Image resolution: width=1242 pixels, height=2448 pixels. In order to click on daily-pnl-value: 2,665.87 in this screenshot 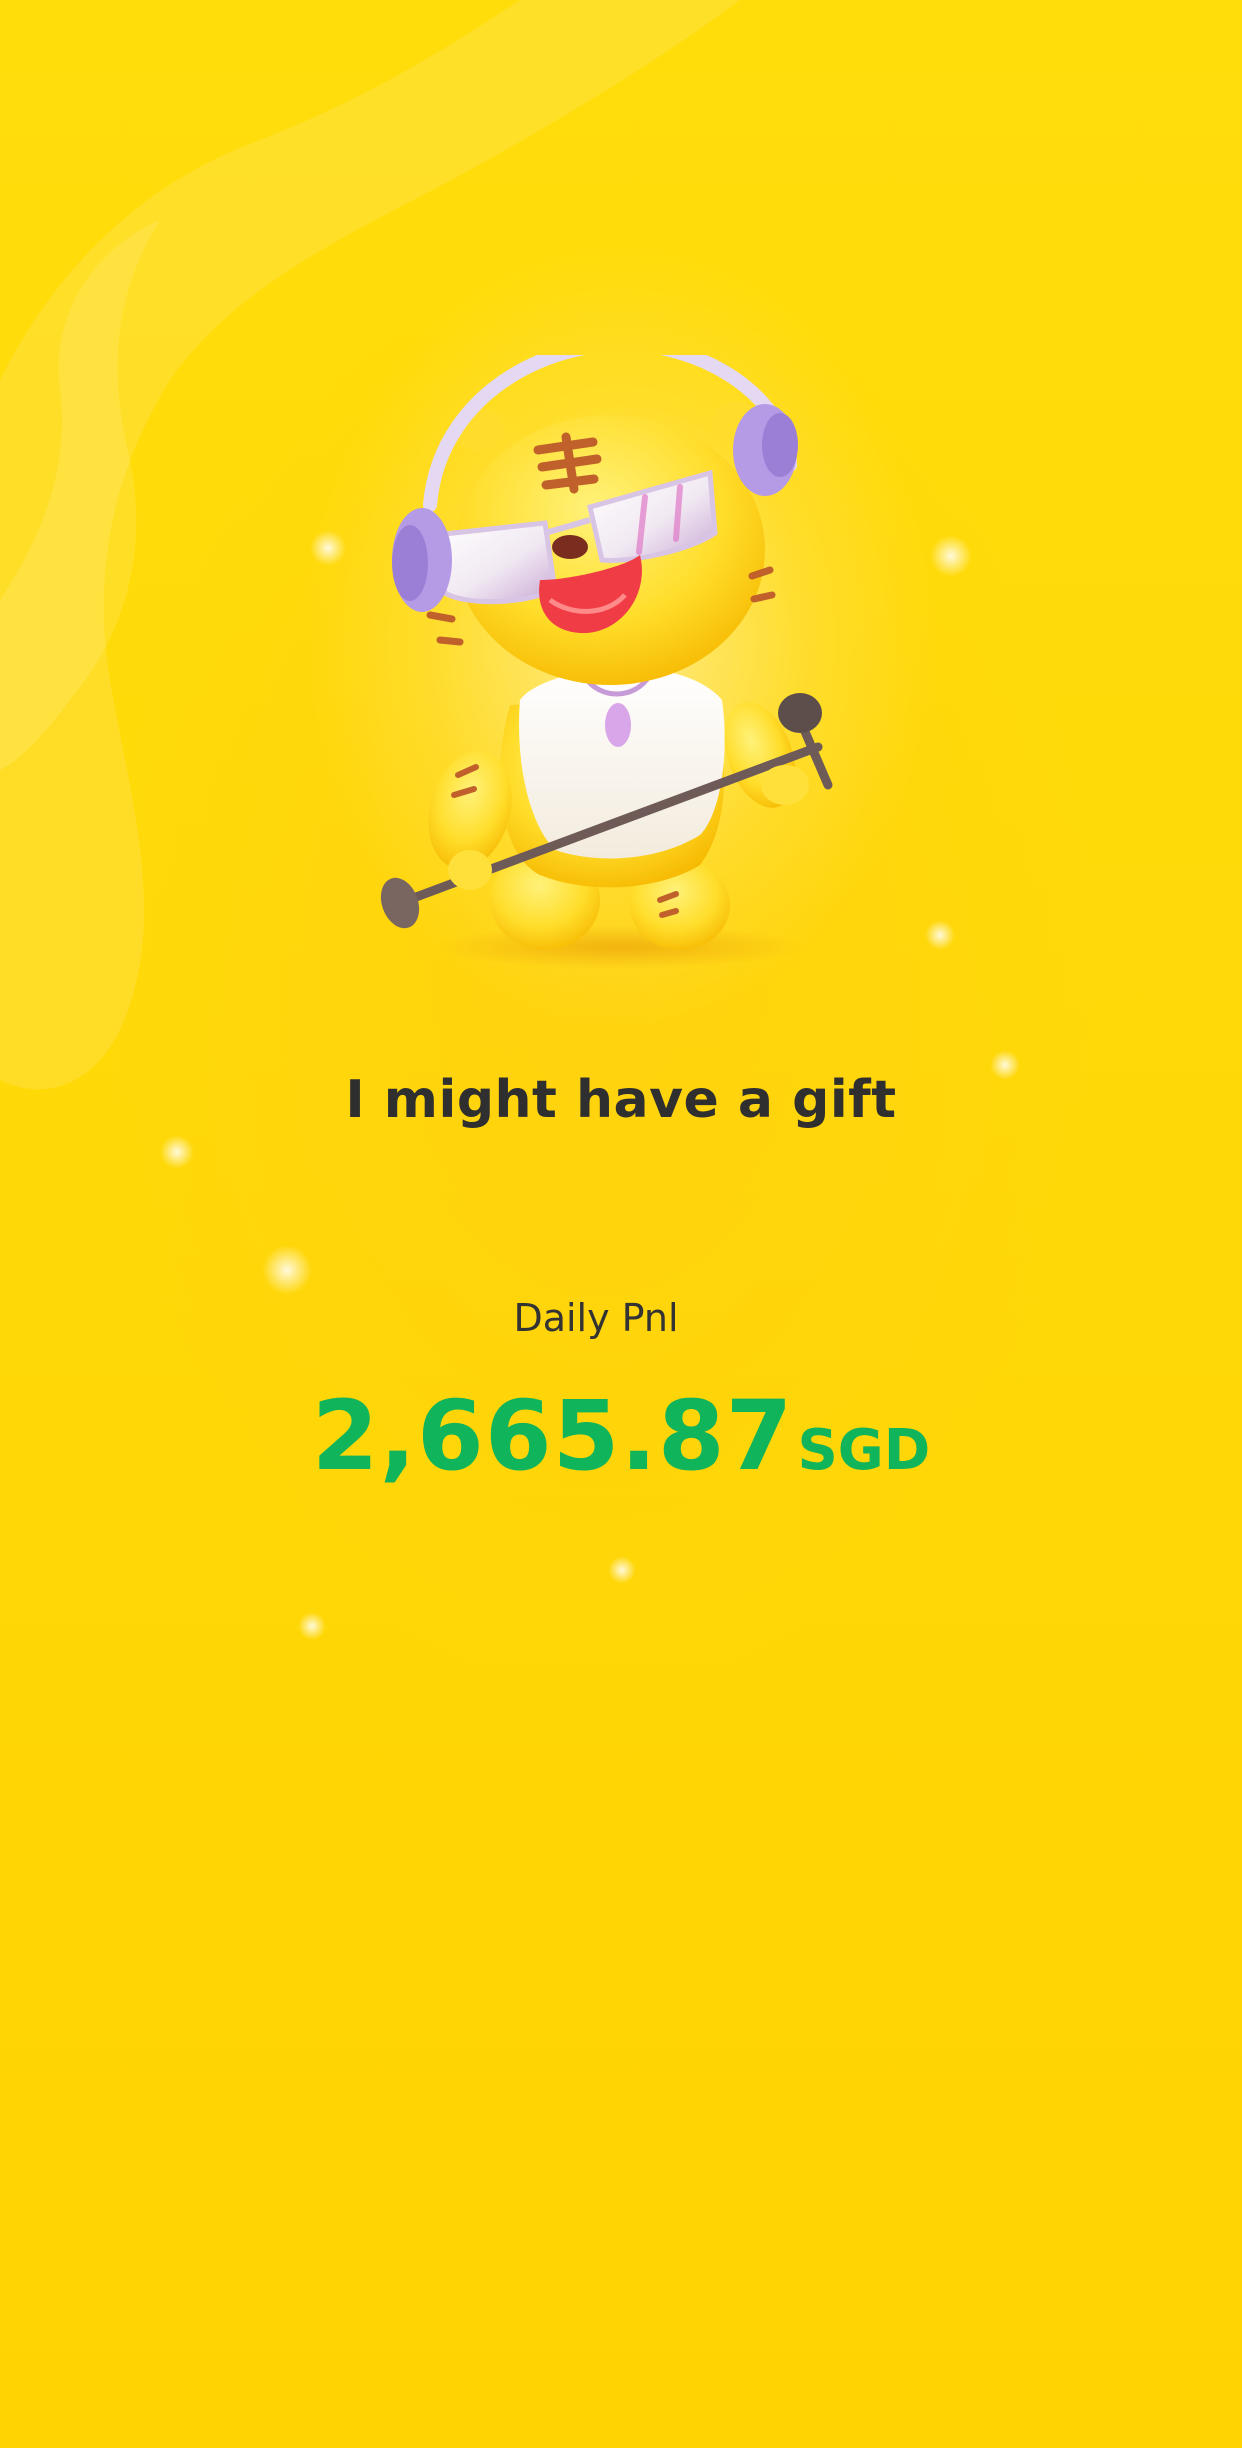, I will do `click(552, 1436)`.